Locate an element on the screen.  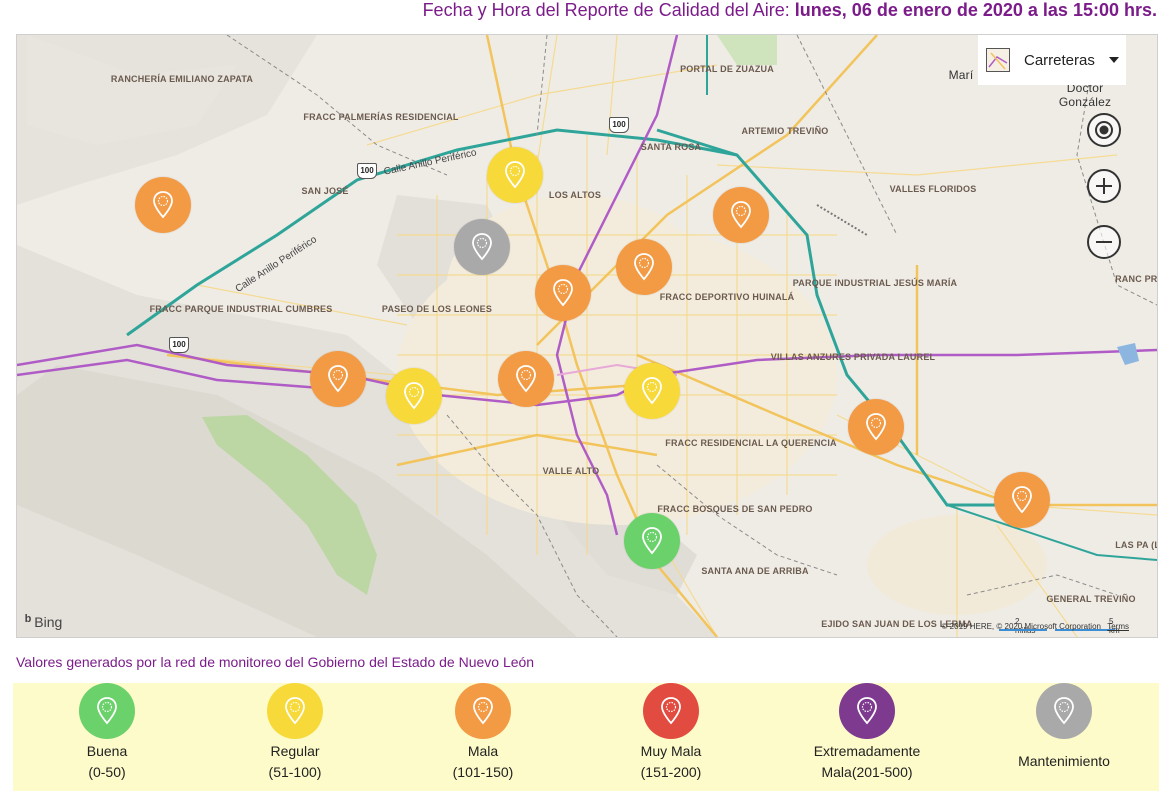
legend-item-mantenimiento: Mantenimiento is located at coordinates (1064, 727).